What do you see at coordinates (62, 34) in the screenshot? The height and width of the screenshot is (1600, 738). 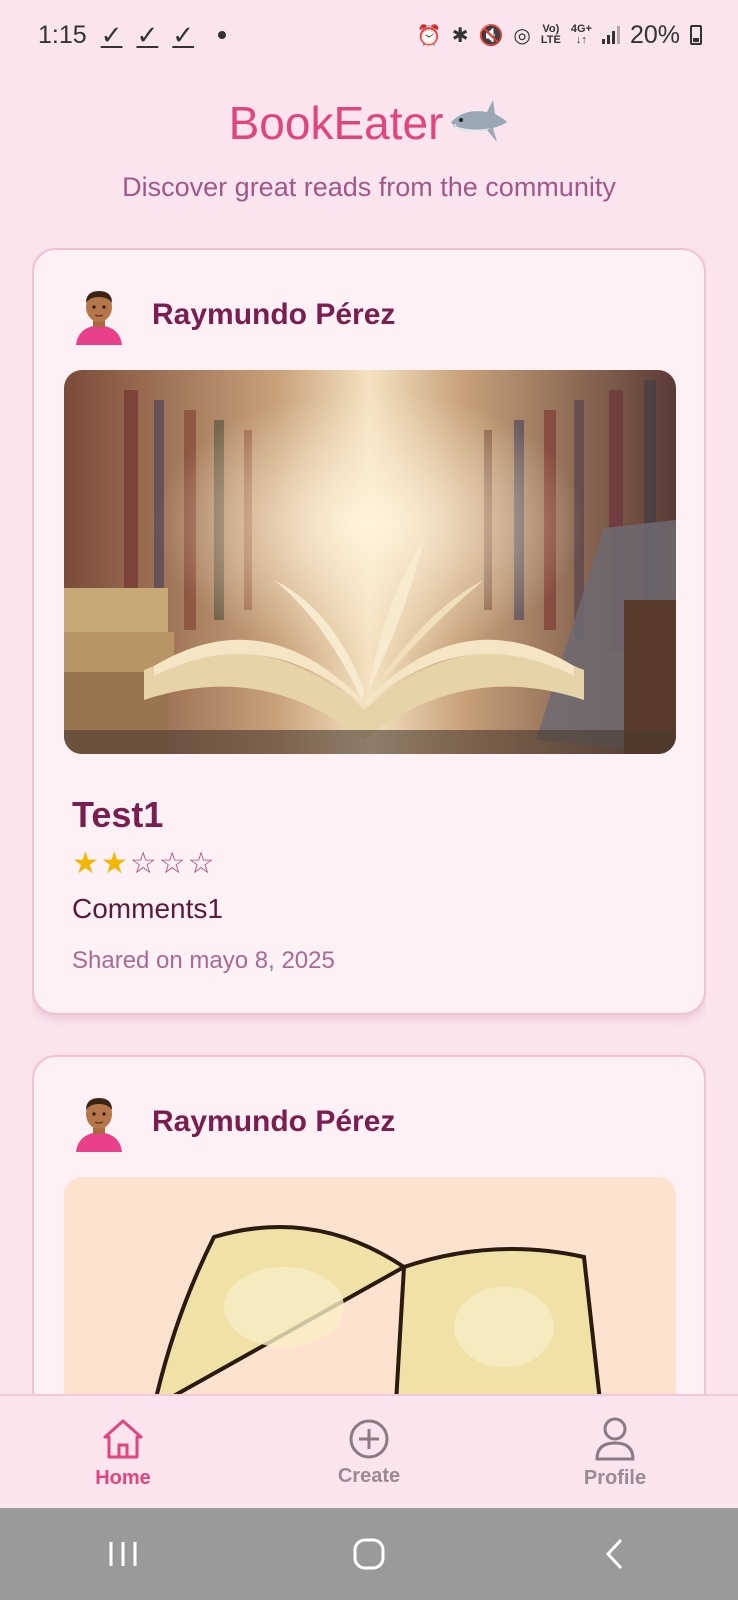 I see `status-time: 1:15` at bounding box center [62, 34].